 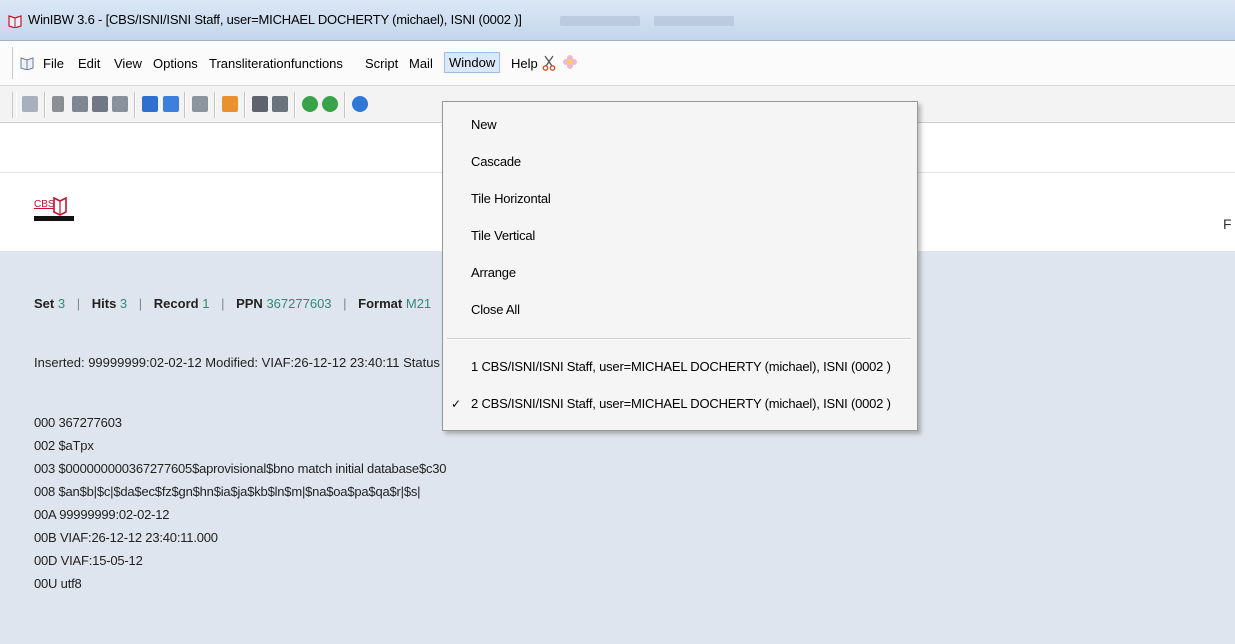 What do you see at coordinates (280, 104) in the screenshot?
I see `next-record-icon` at bounding box center [280, 104].